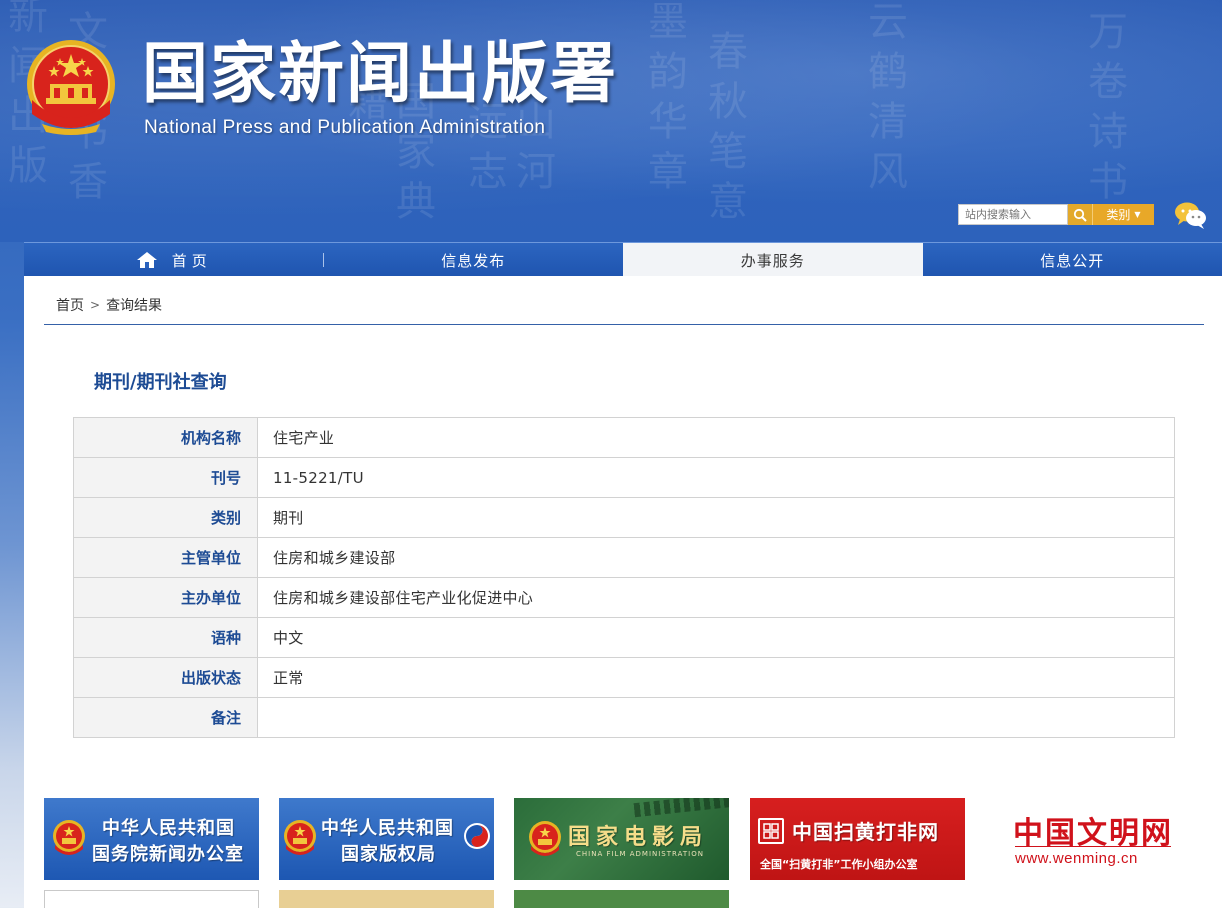 The height and width of the screenshot is (908, 1222). Describe the element at coordinates (165, 517) in the screenshot. I see `field-label: 类别` at that location.